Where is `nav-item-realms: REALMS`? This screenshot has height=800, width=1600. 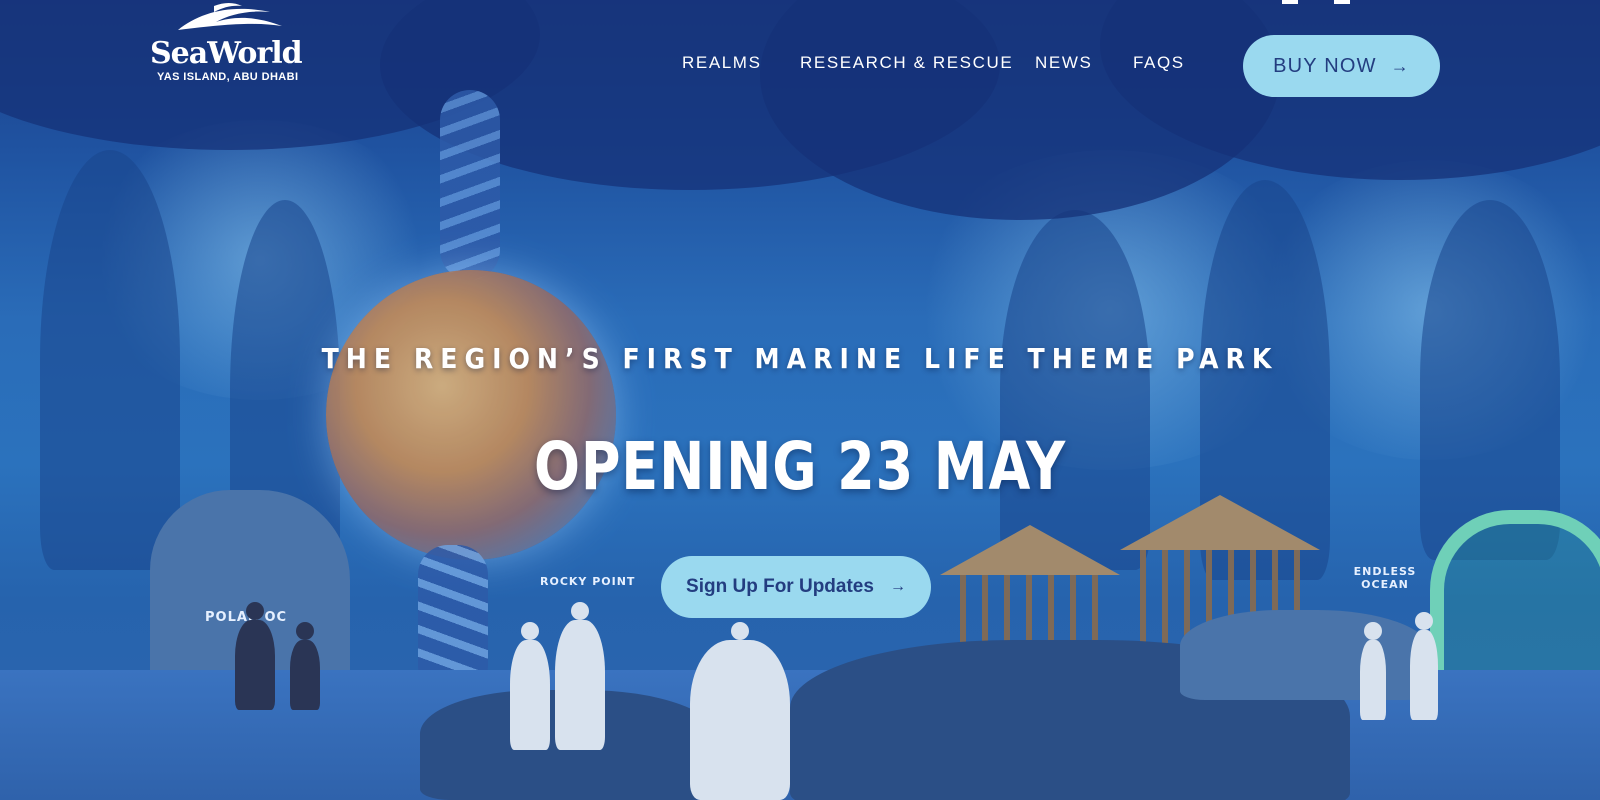 nav-item-realms: REALMS is located at coordinates (722, 63).